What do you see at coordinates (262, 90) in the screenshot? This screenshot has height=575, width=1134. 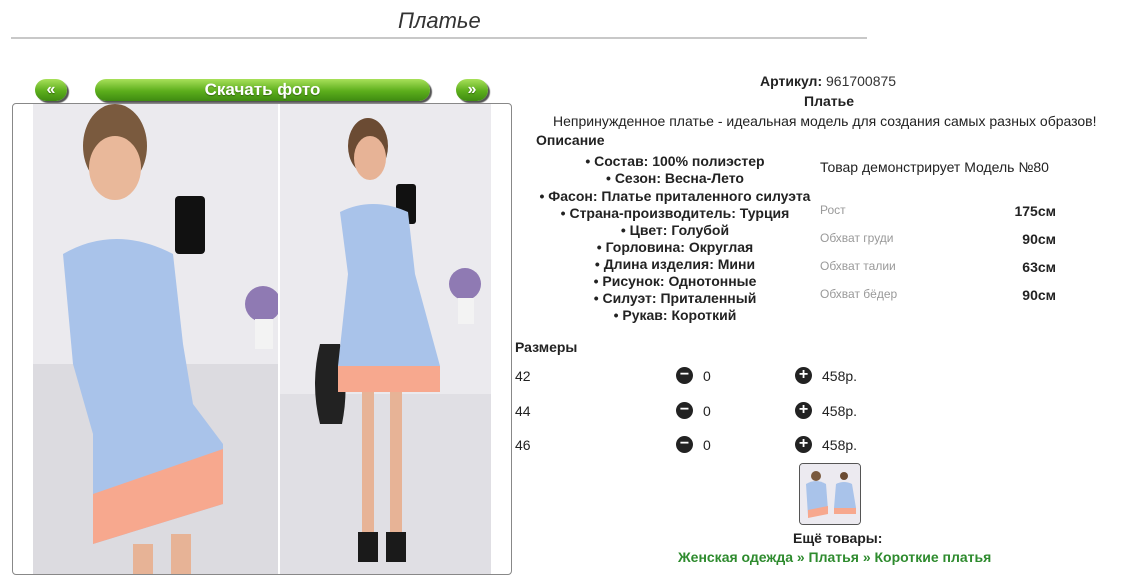 I see `download-photo-button: Скачать фото` at bounding box center [262, 90].